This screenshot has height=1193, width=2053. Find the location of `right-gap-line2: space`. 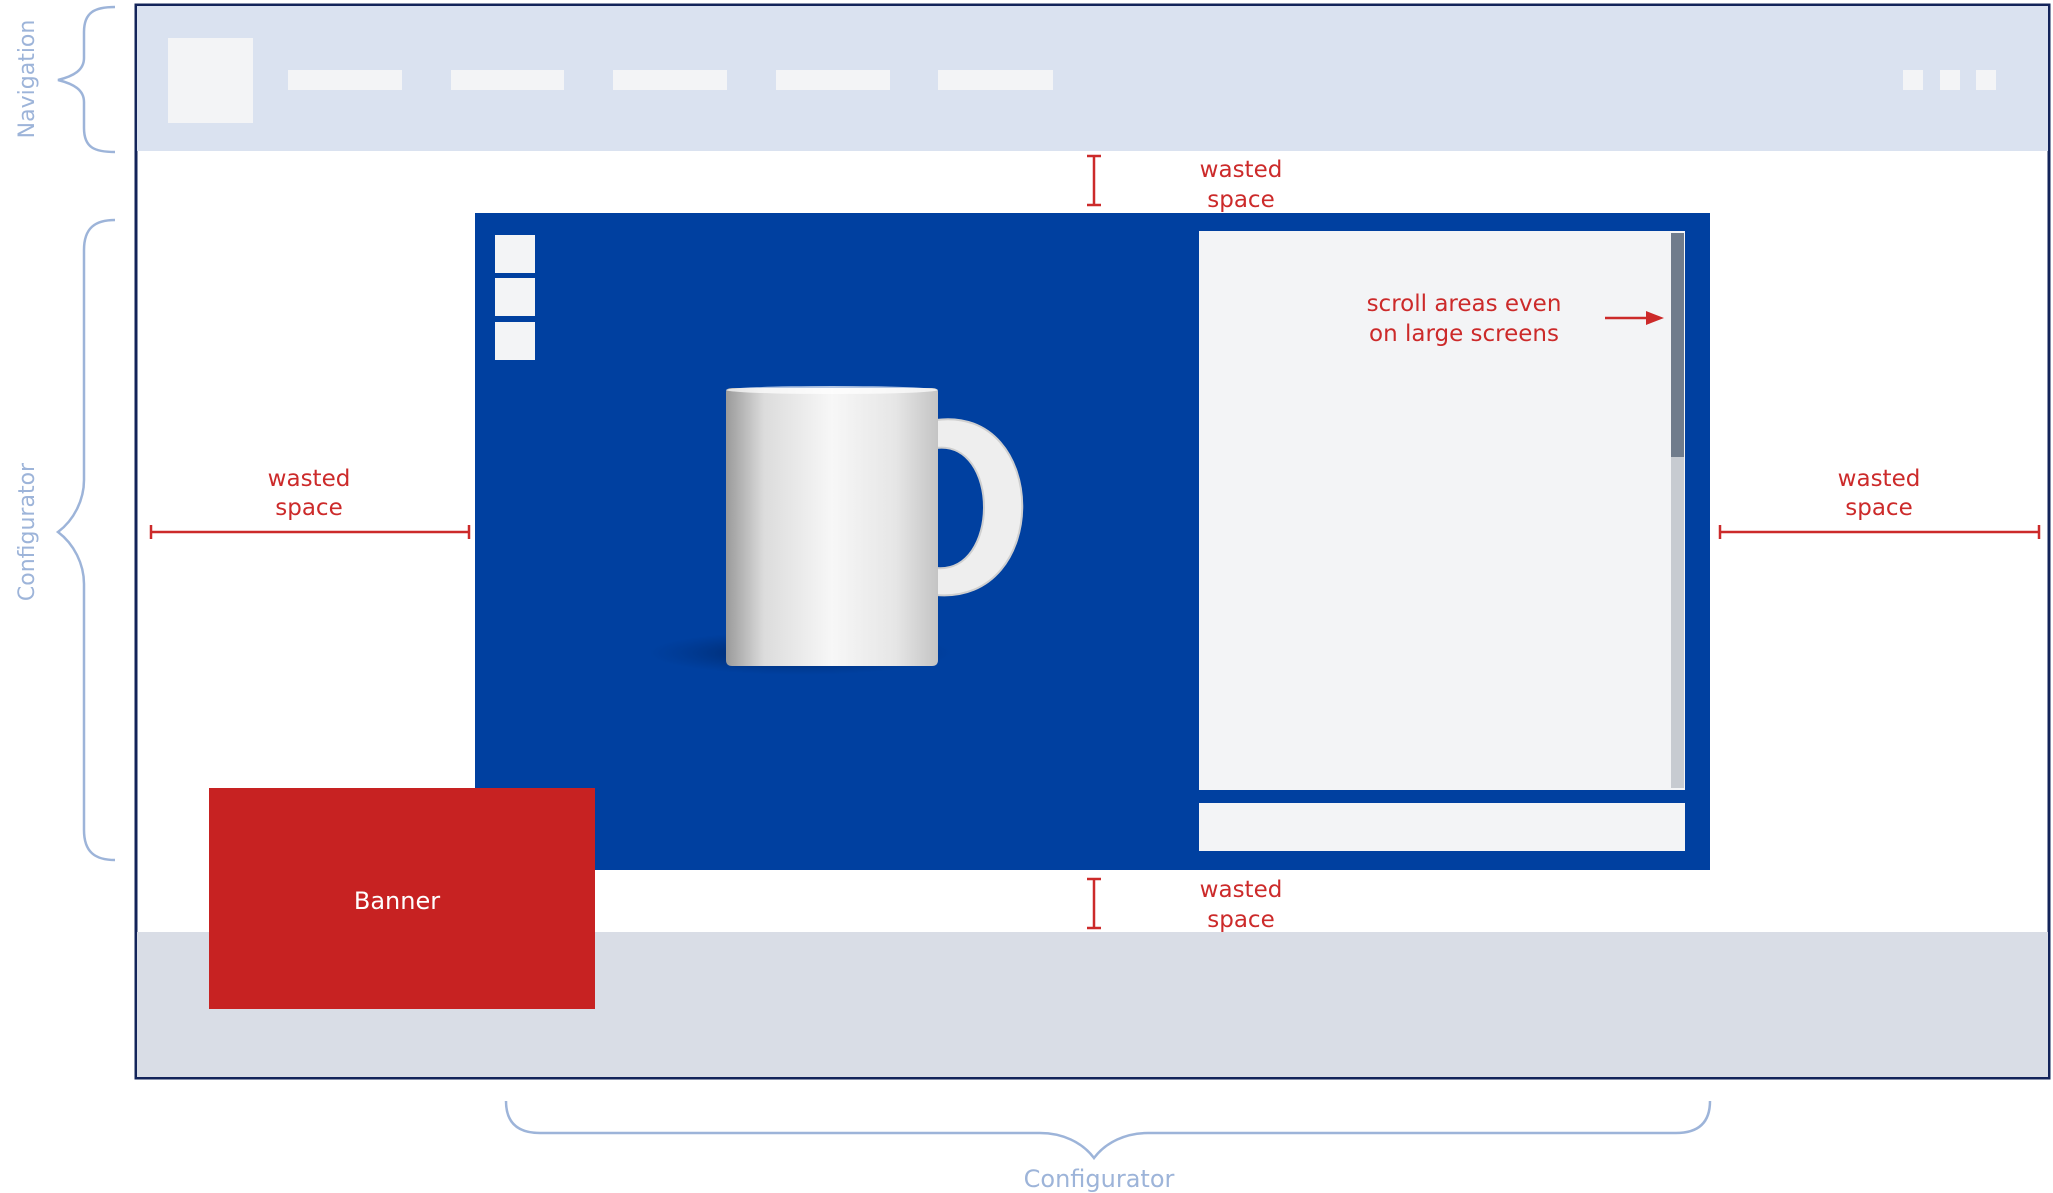

right-gap-line2: space is located at coordinates (1878, 508).